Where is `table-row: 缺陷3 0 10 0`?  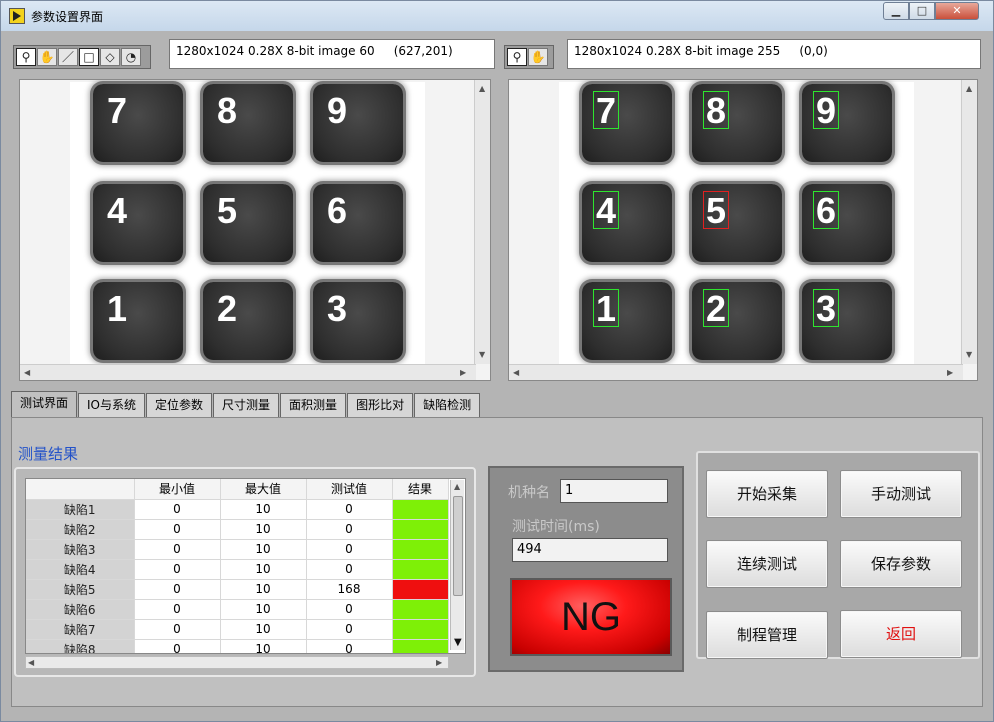
table-row: 缺陷3 0 10 0 is located at coordinates (237, 549).